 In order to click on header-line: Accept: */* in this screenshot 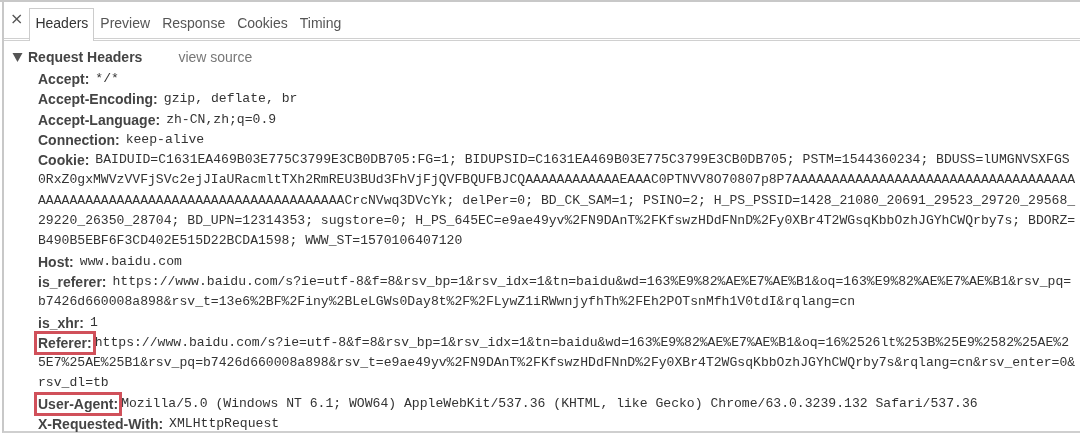, I will do `click(79, 79)`.